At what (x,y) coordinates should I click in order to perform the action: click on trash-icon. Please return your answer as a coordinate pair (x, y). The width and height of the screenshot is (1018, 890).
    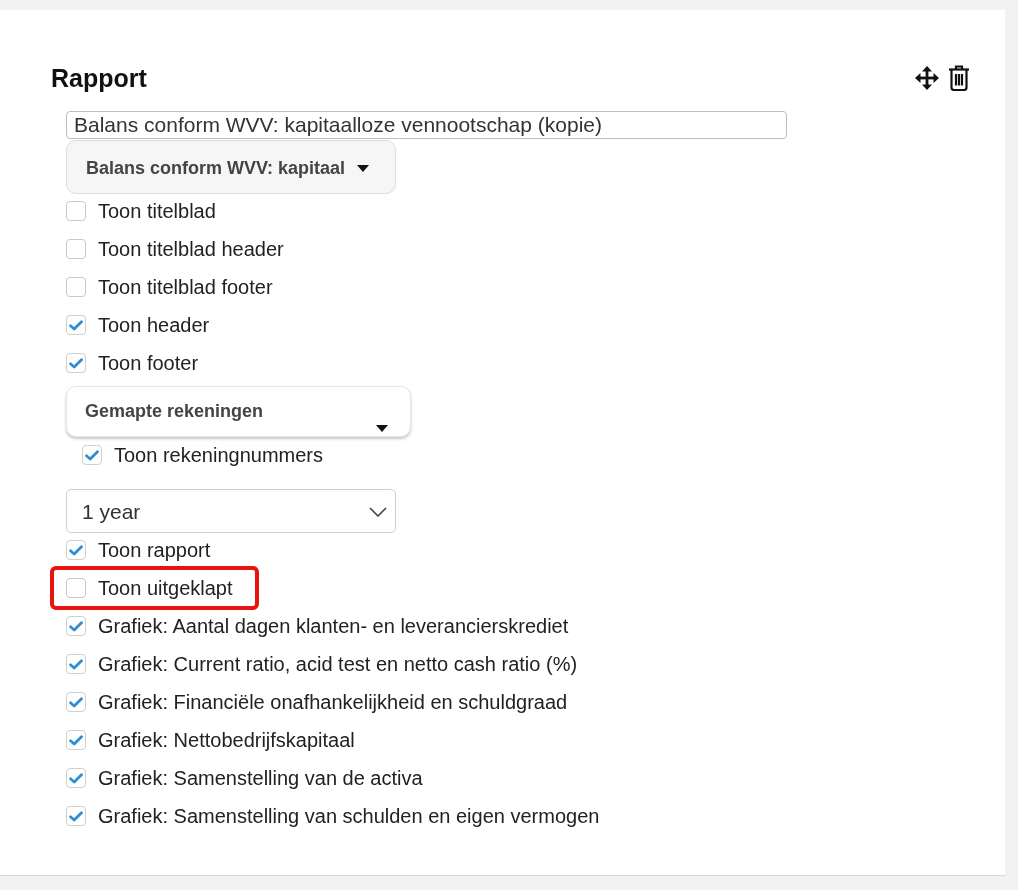
    Looking at the image, I should click on (959, 78).